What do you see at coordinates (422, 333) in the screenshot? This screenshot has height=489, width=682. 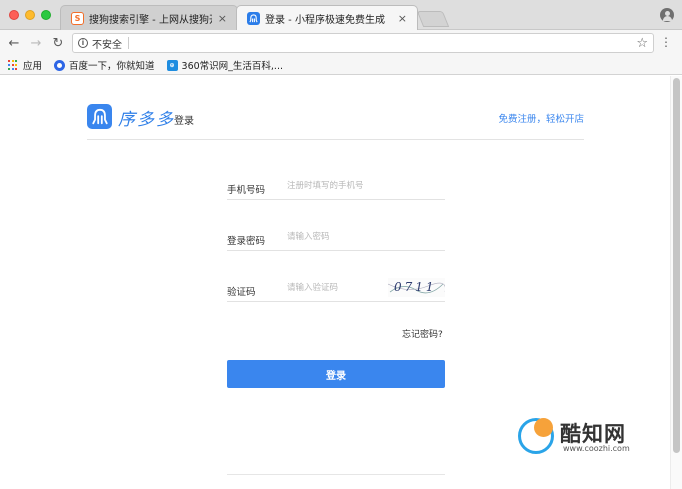 I see `forgot-password-link: 忘记密码?` at bounding box center [422, 333].